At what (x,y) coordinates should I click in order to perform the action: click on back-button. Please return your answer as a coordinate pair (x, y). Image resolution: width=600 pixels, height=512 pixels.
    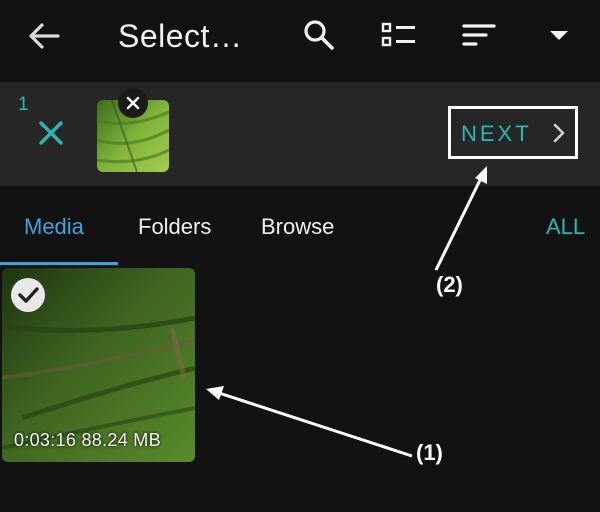
    Looking at the image, I should click on (44, 36).